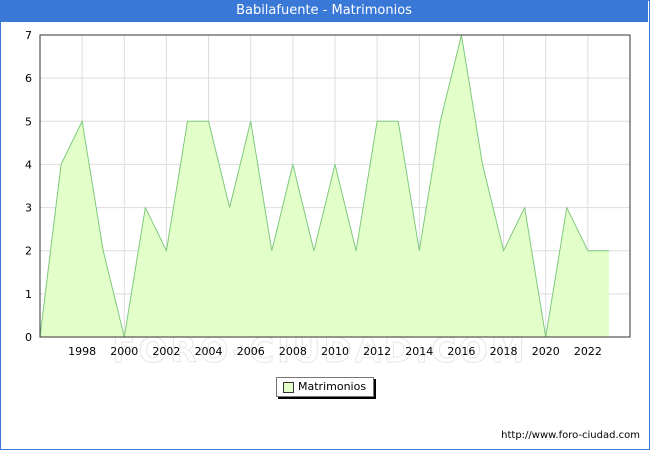  What do you see at coordinates (335, 351) in the screenshot?
I see `x-tick-label: 2010` at bounding box center [335, 351].